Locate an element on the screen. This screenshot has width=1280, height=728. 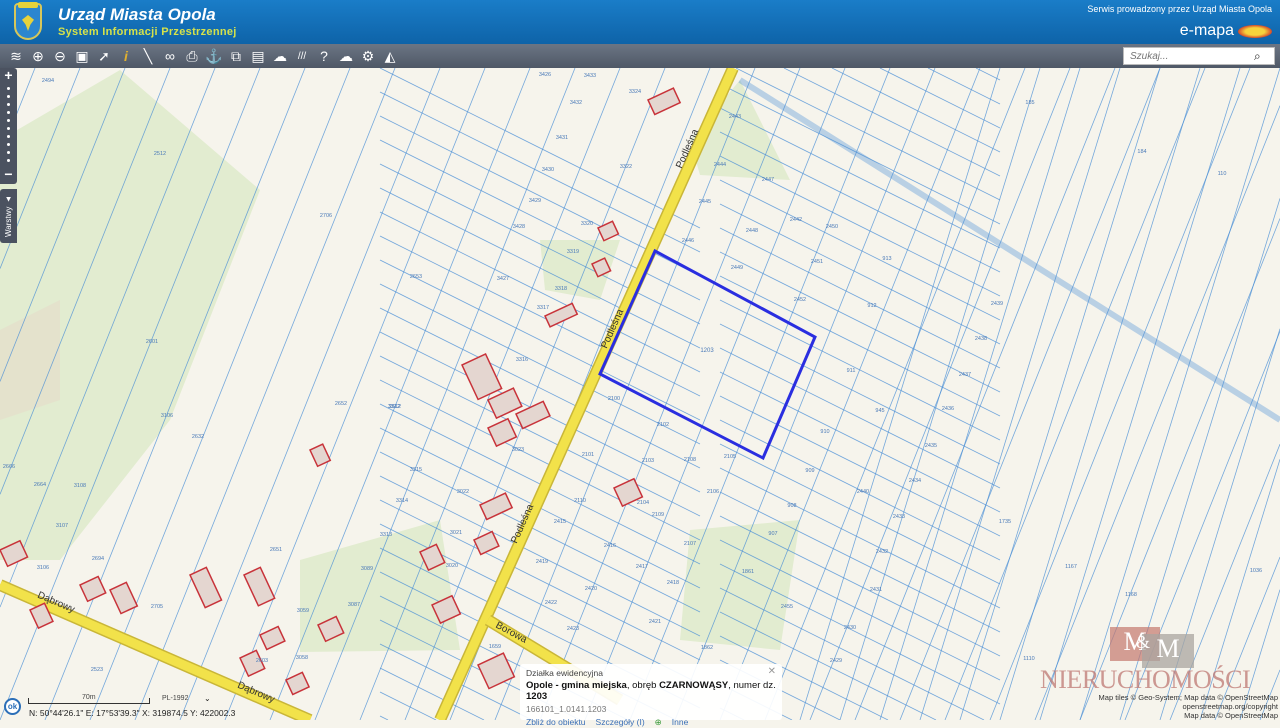
hatch-icon: /// is located at coordinates (302, 56).